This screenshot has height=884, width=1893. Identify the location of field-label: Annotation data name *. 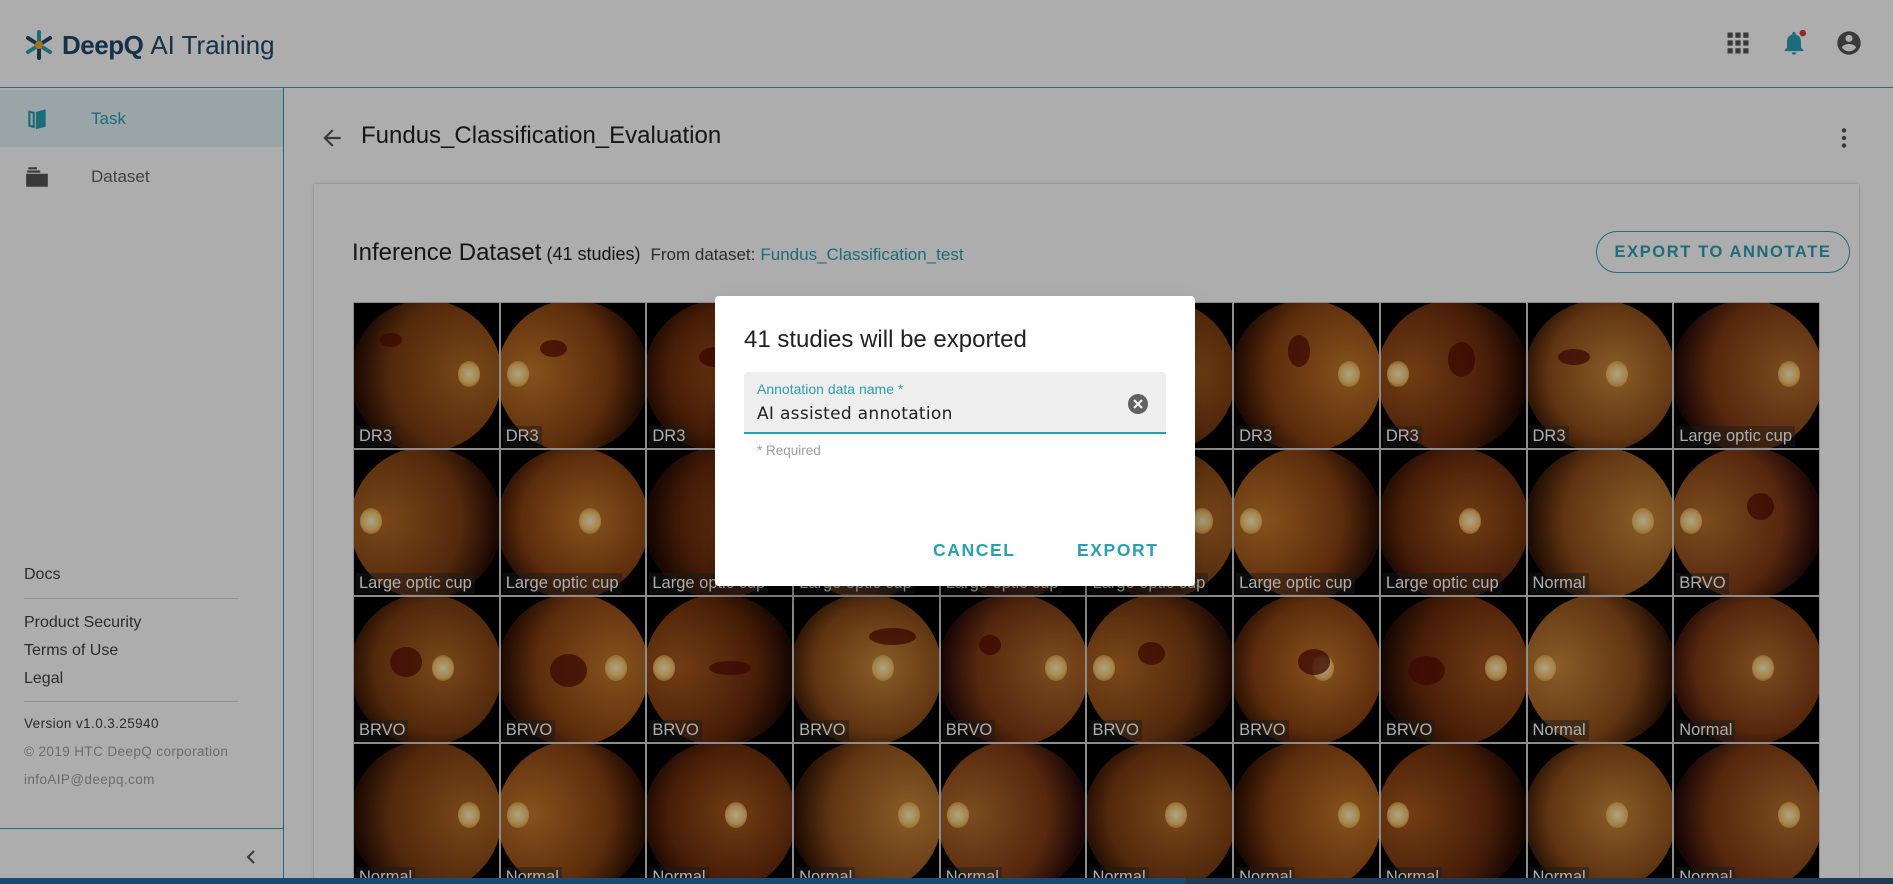
(830, 389).